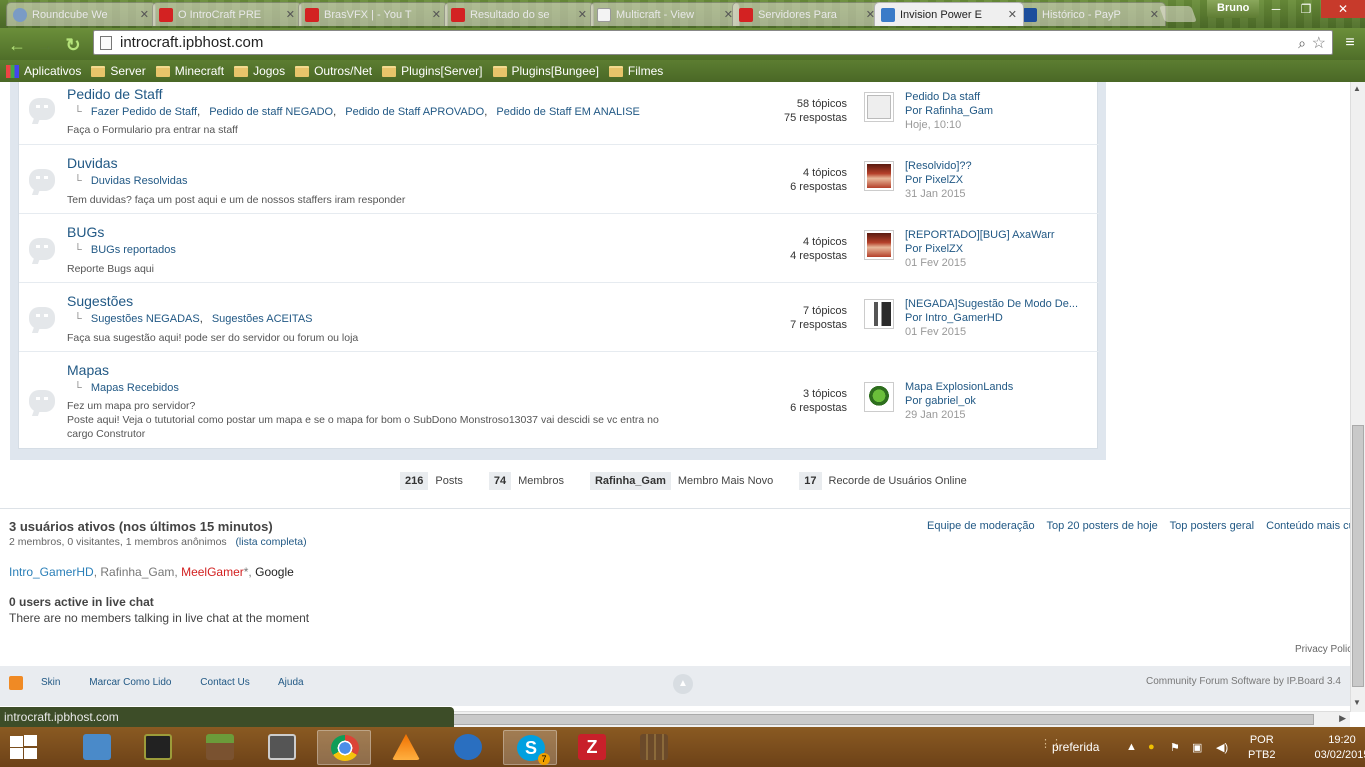 This screenshot has height=767, width=1365. Describe the element at coordinates (270, 542) in the screenshot. I see `full-list-link: (lista completa)` at that location.